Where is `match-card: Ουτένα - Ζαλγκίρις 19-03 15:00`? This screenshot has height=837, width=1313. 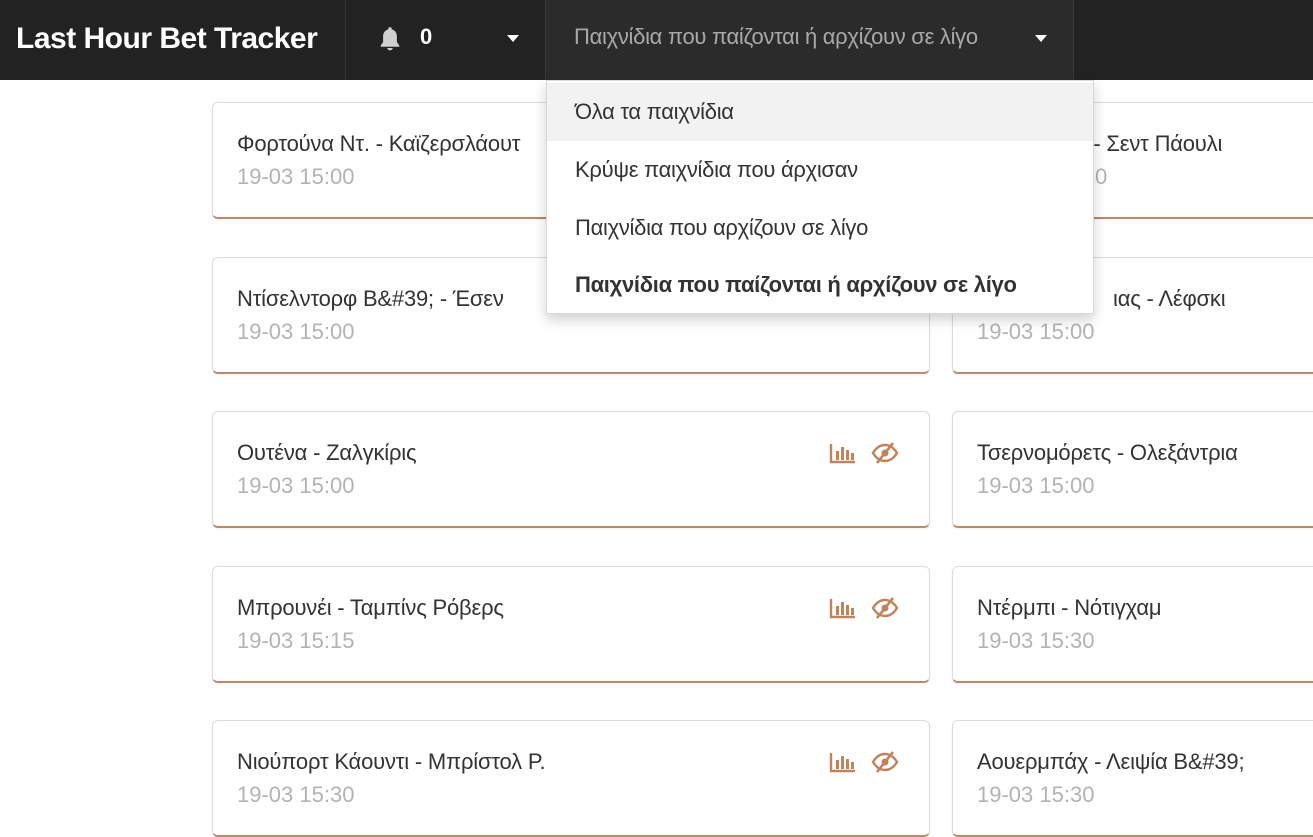 match-card: Ουτένα - Ζαλγκίρις 19-03 15:00 is located at coordinates (571, 469).